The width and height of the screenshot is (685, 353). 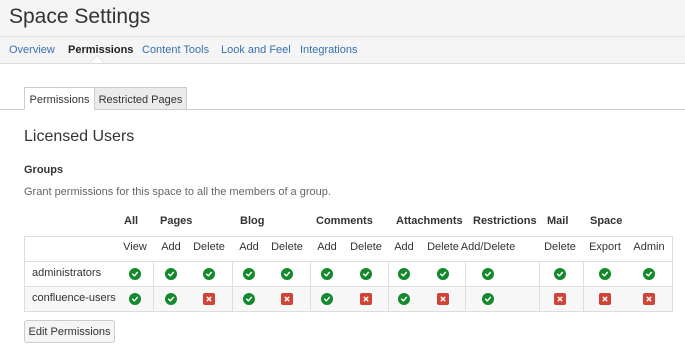 What do you see at coordinates (59, 98) in the screenshot?
I see `subtab-permissions: Permissions` at bounding box center [59, 98].